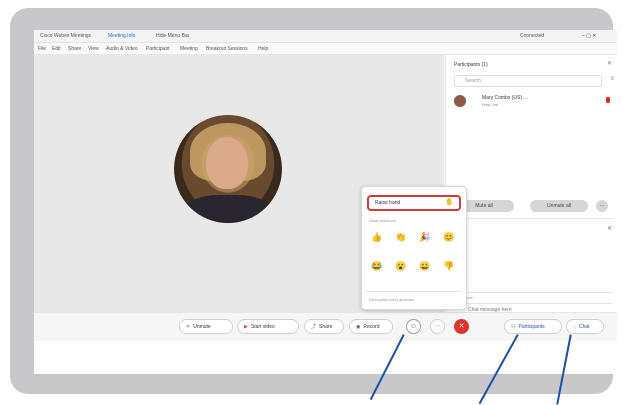  What do you see at coordinates (400, 237) in the screenshot?
I see `clap-icon: 👏` at bounding box center [400, 237].